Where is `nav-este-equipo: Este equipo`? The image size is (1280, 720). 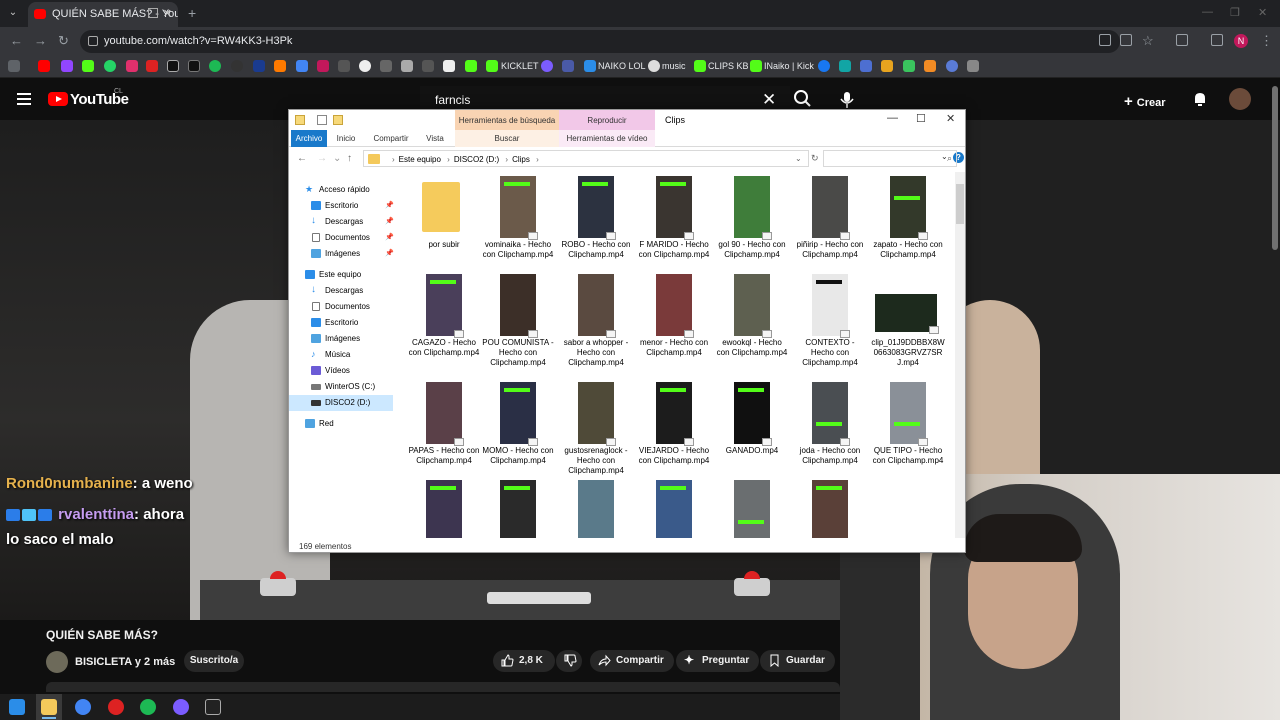
nav-este-equipo: Este equipo is located at coordinates (345, 275).